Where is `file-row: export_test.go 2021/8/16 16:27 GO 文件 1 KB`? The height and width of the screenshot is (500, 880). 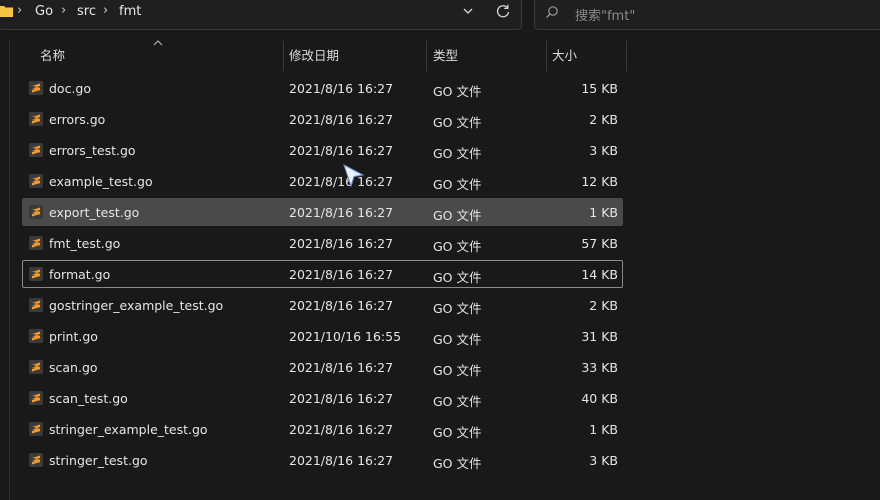 file-row: export_test.go 2021/8/16 16:27 GO 文件 1 KB is located at coordinates (322, 212).